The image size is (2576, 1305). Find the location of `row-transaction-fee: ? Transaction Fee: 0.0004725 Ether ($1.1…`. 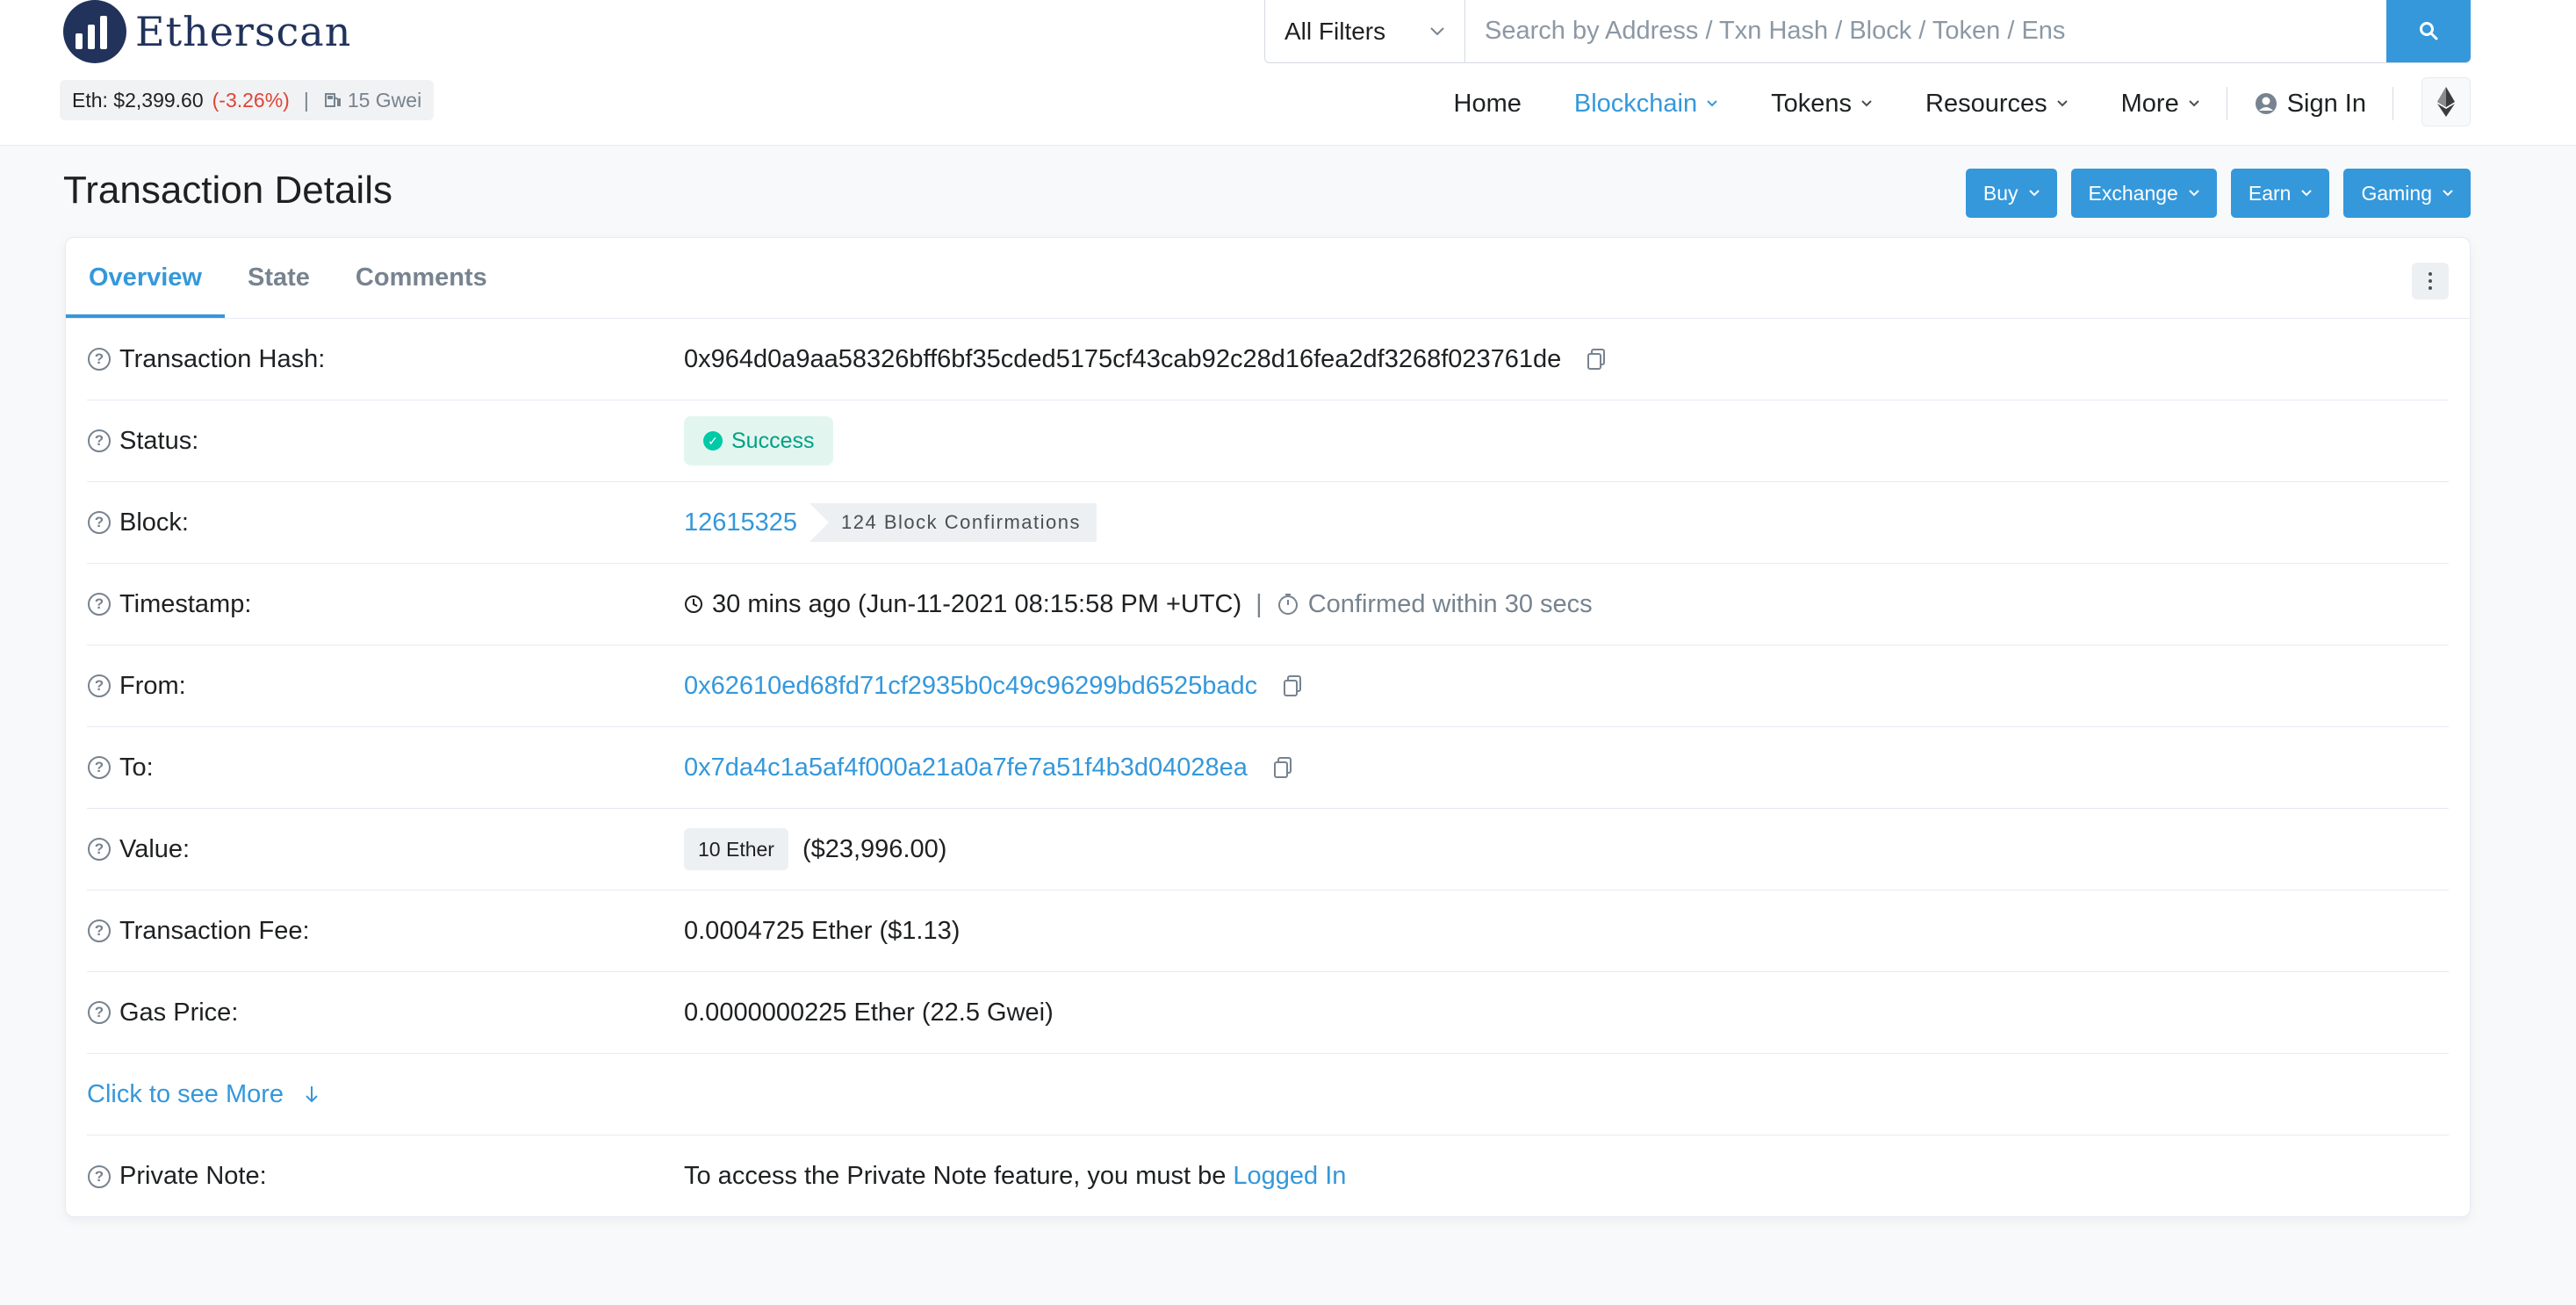

row-transaction-fee: ? Transaction Fee: 0.0004725 Ether ($1.1… is located at coordinates (1268, 931).